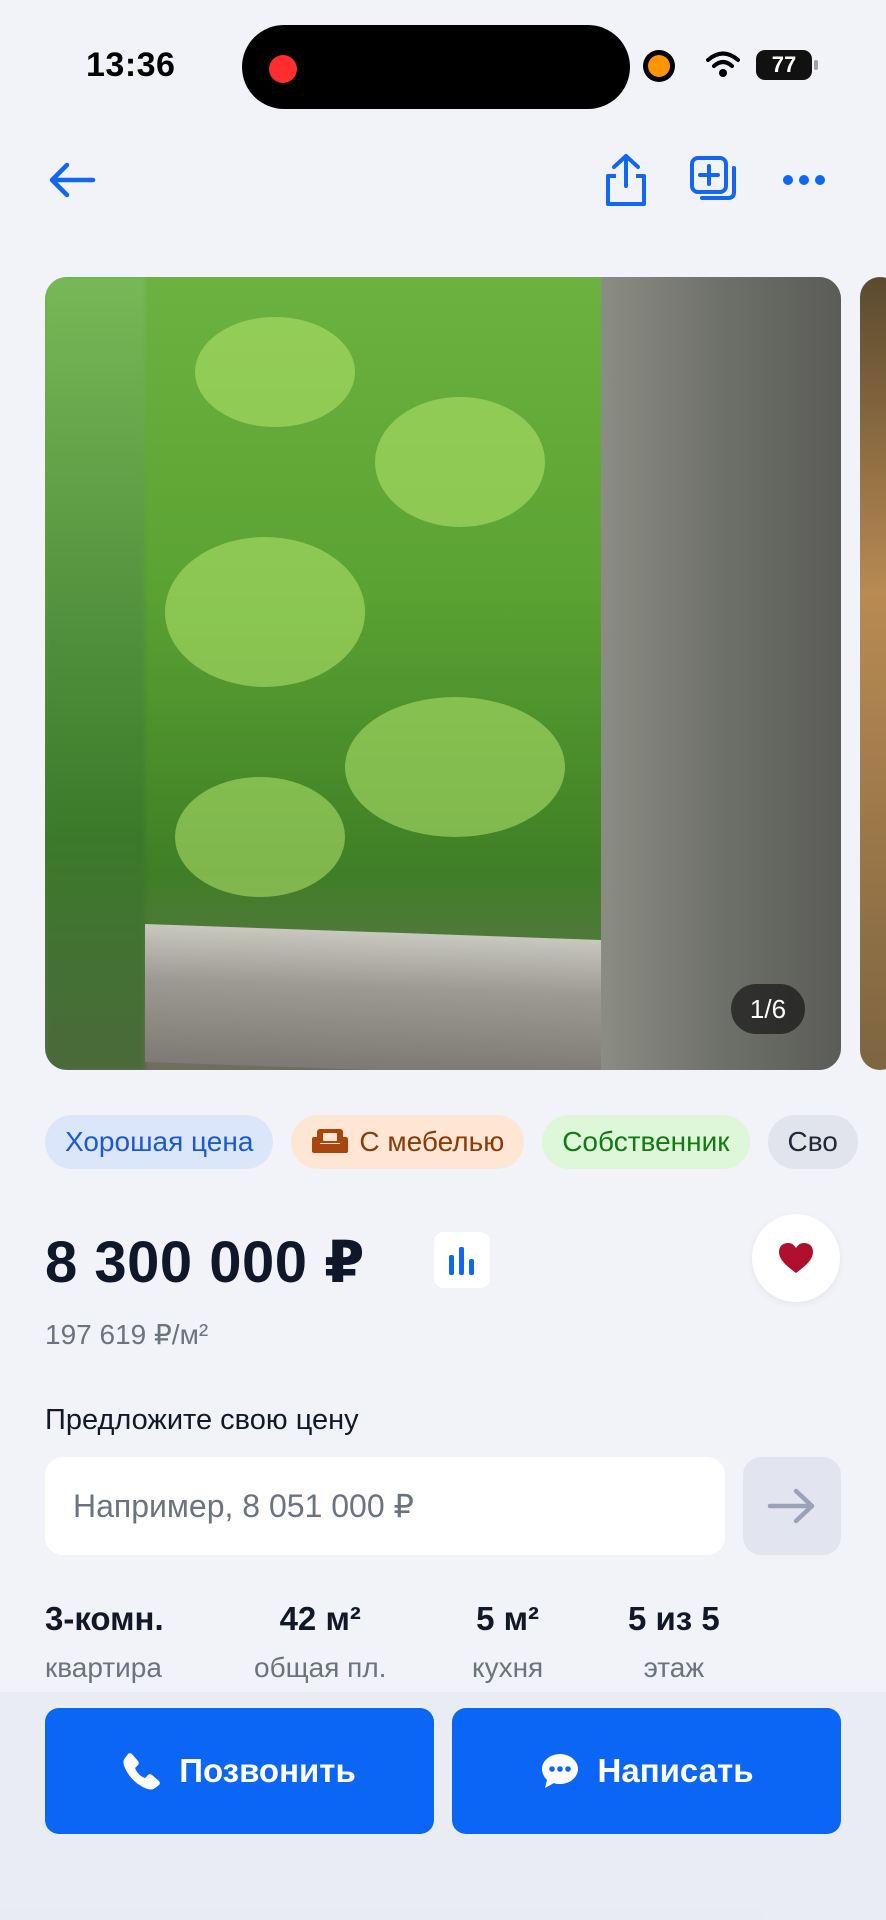 Image resolution: width=886 pixels, height=1920 pixels. I want to click on heart-icon, so click(796, 1258).